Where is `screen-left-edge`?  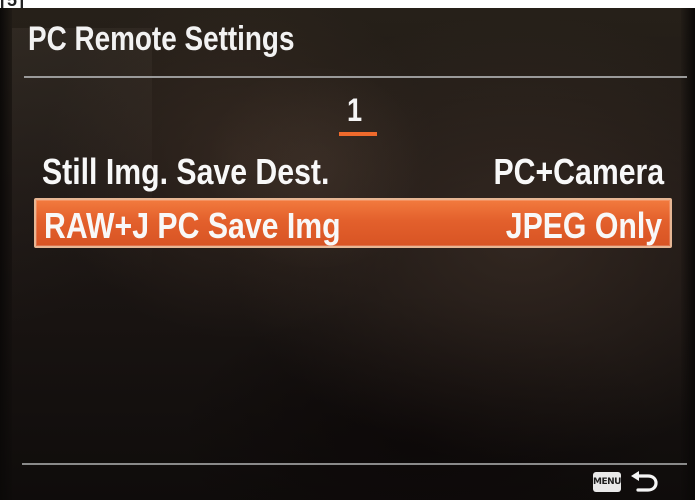 screen-left-edge is located at coordinates (6, 254).